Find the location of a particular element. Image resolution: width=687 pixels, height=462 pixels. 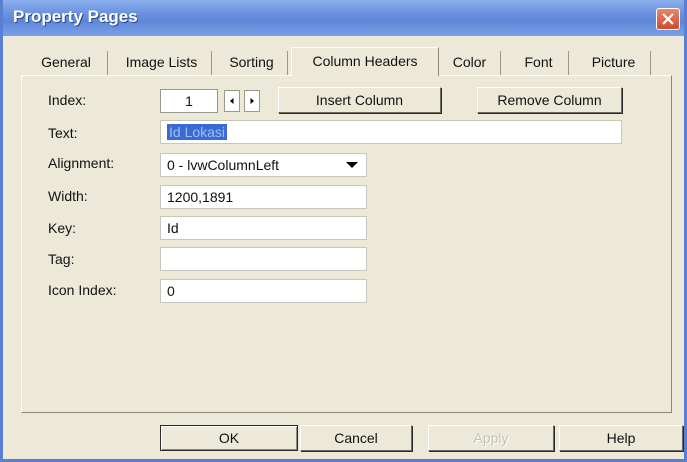

close-button is located at coordinates (668, 19).